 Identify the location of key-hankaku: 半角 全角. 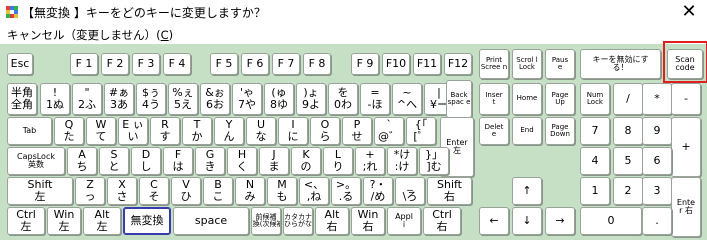
(22, 99).